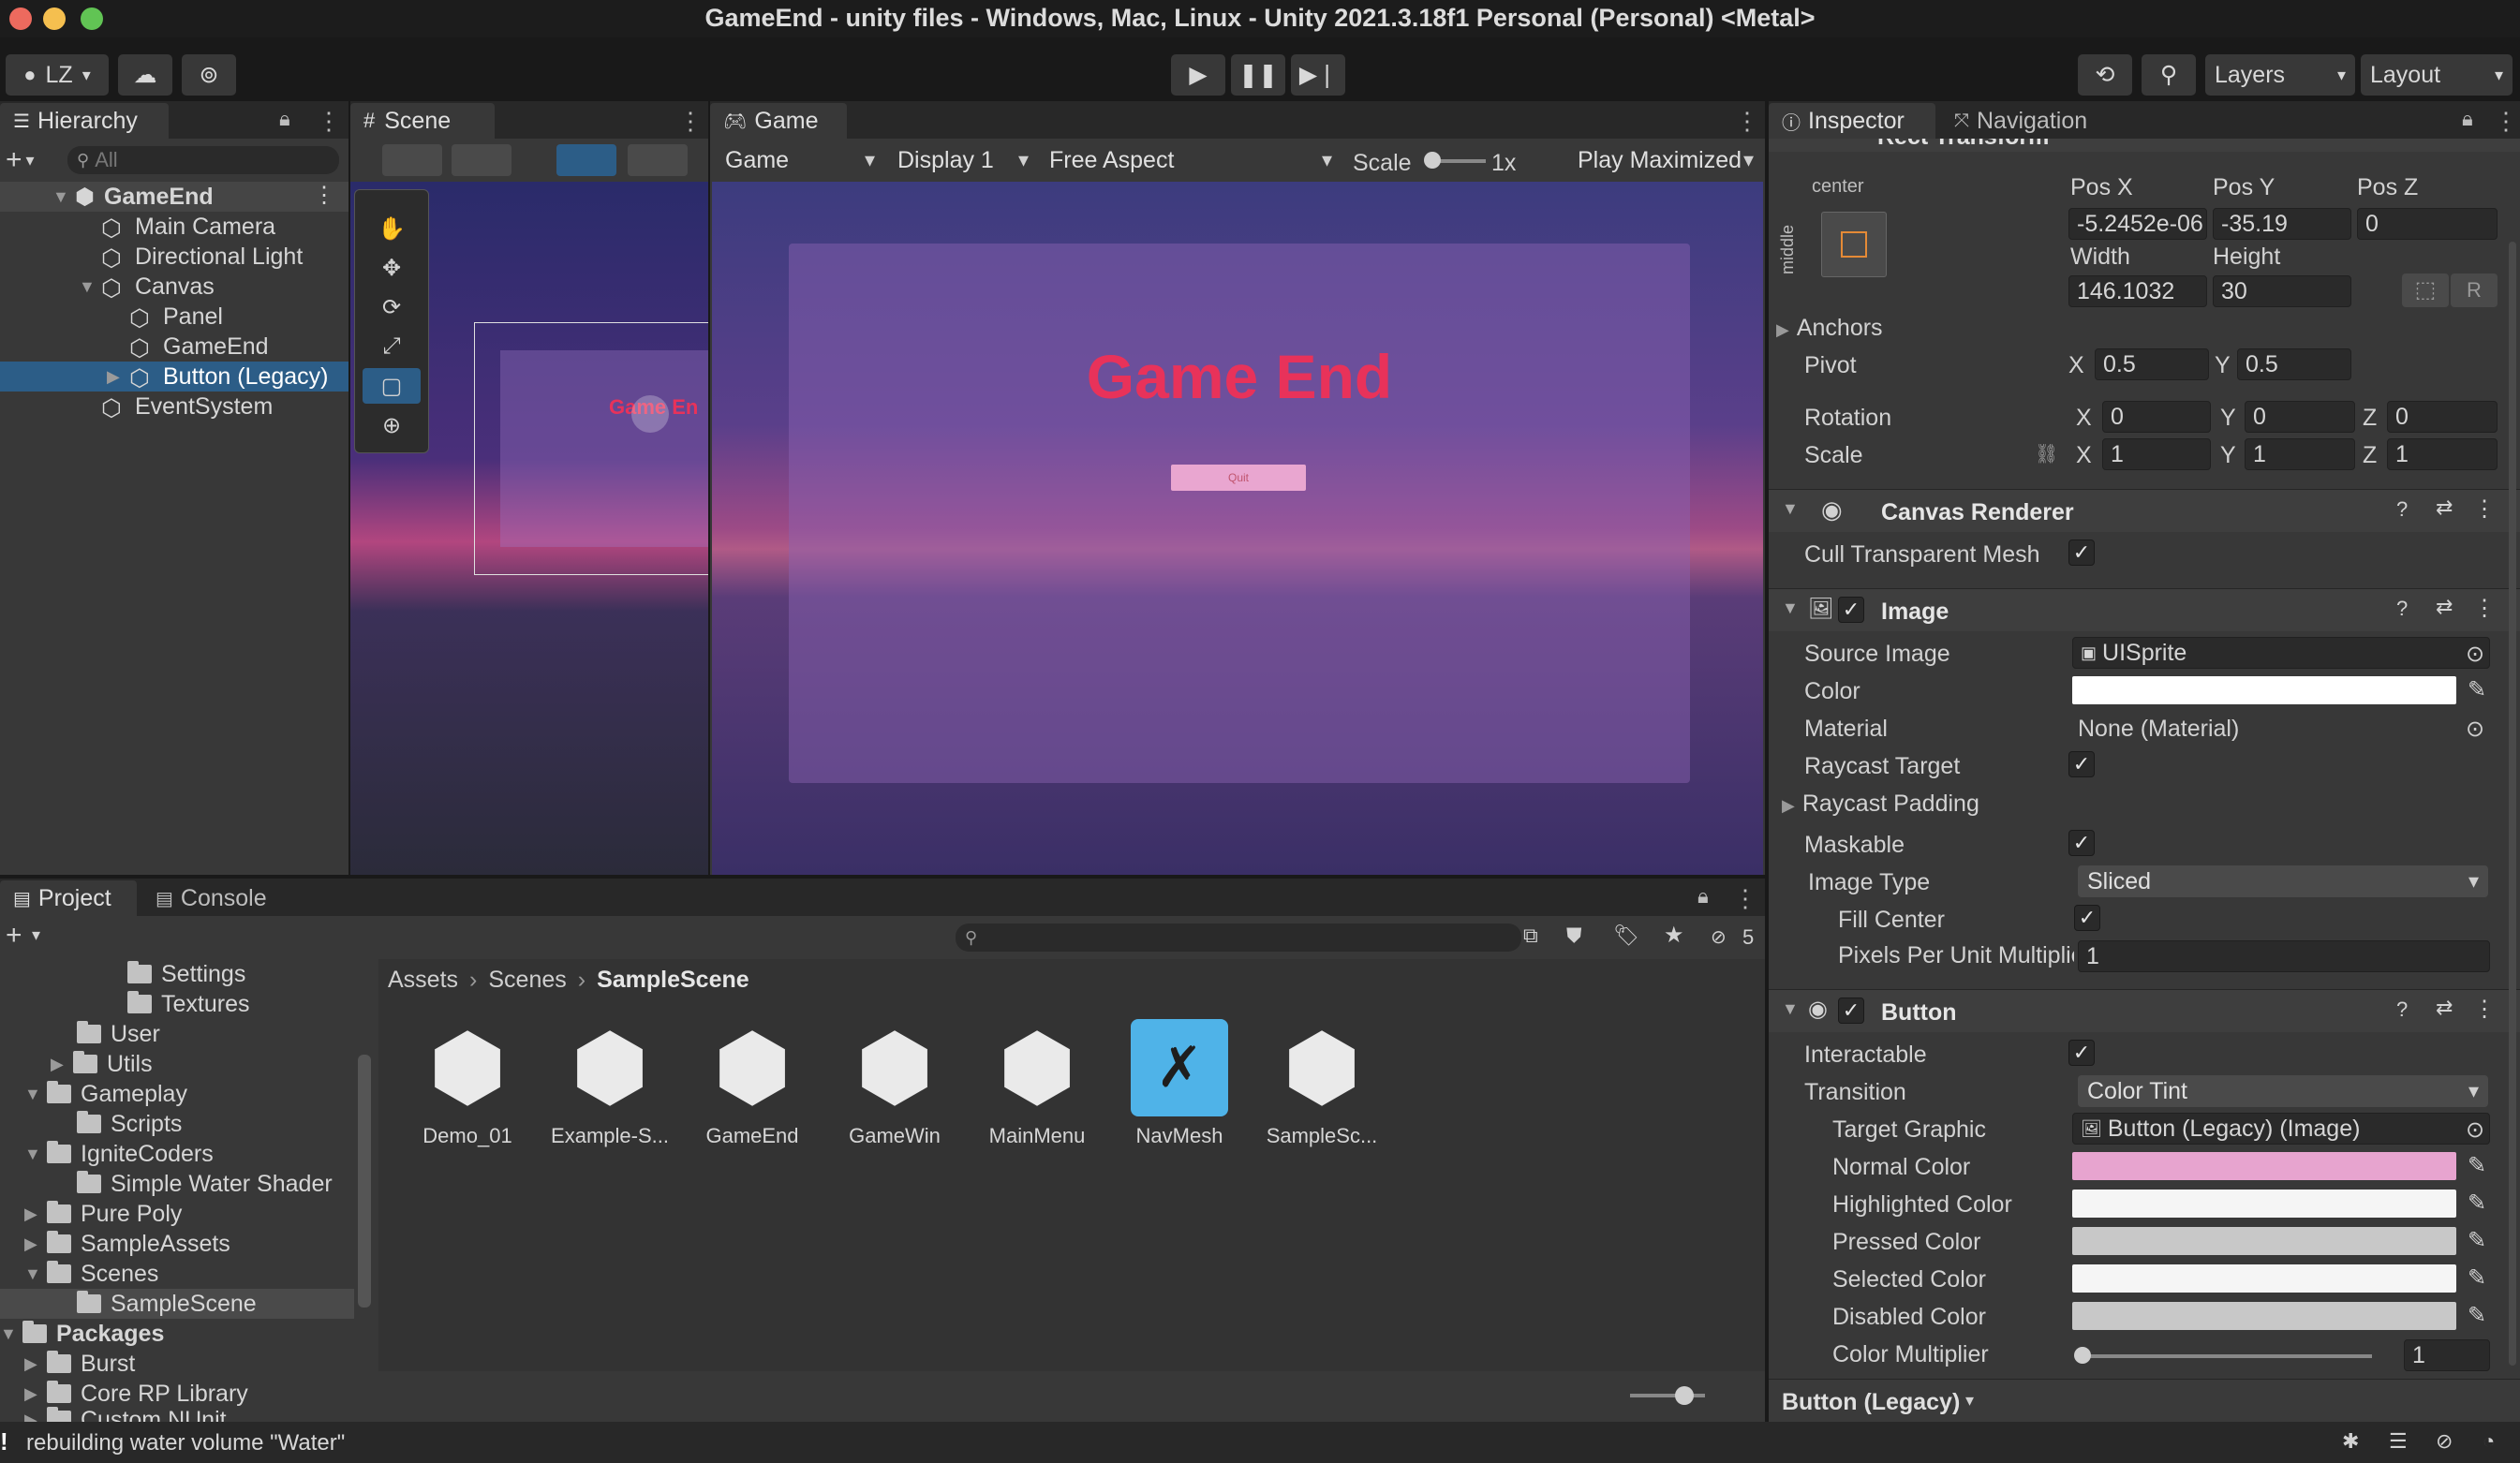  Describe the element at coordinates (2105, 75) in the screenshot. I see `undo-history-button: ⟲` at that location.